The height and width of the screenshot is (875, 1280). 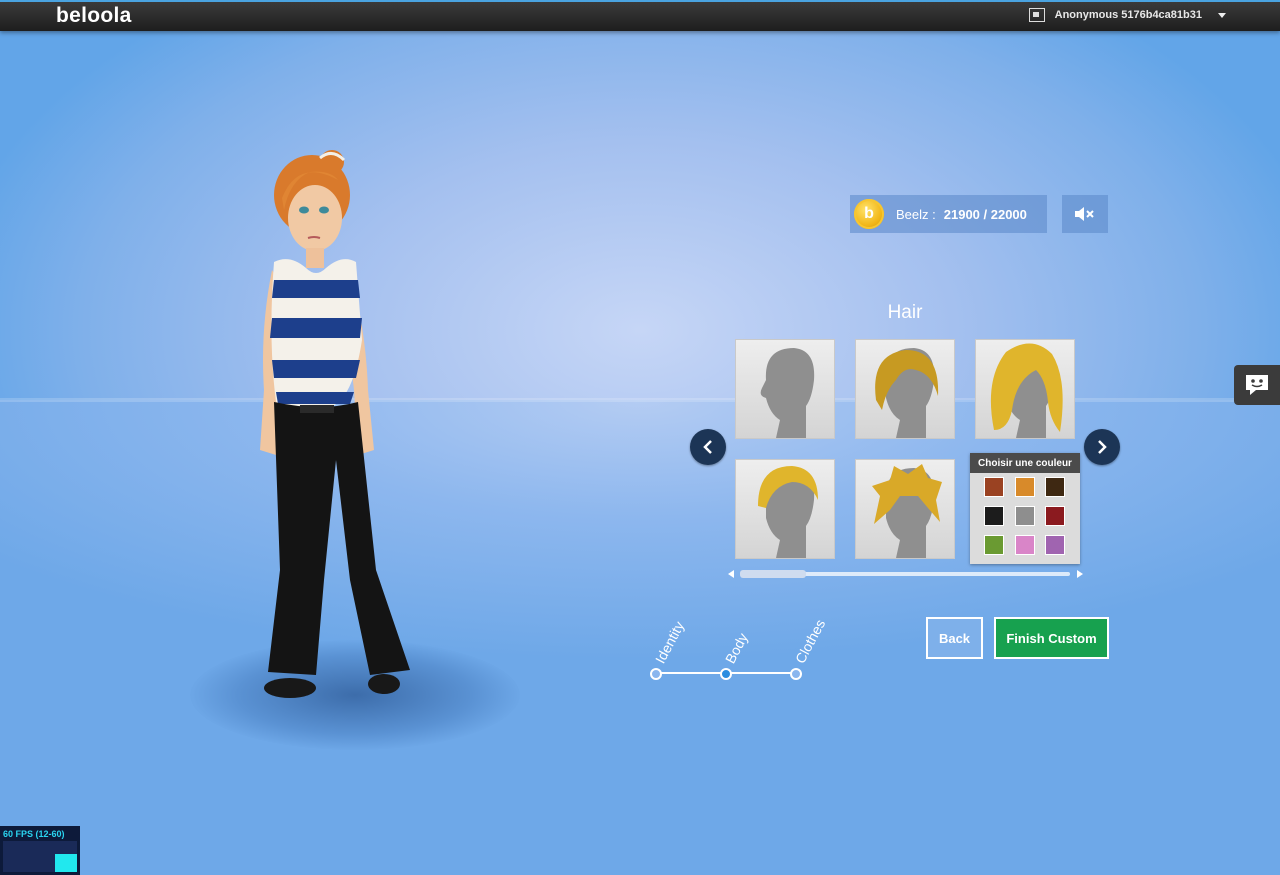 What do you see at coordinates (726, 674) in the screenshot?
I see `step-dot-body` at bounding box center [726, 674].